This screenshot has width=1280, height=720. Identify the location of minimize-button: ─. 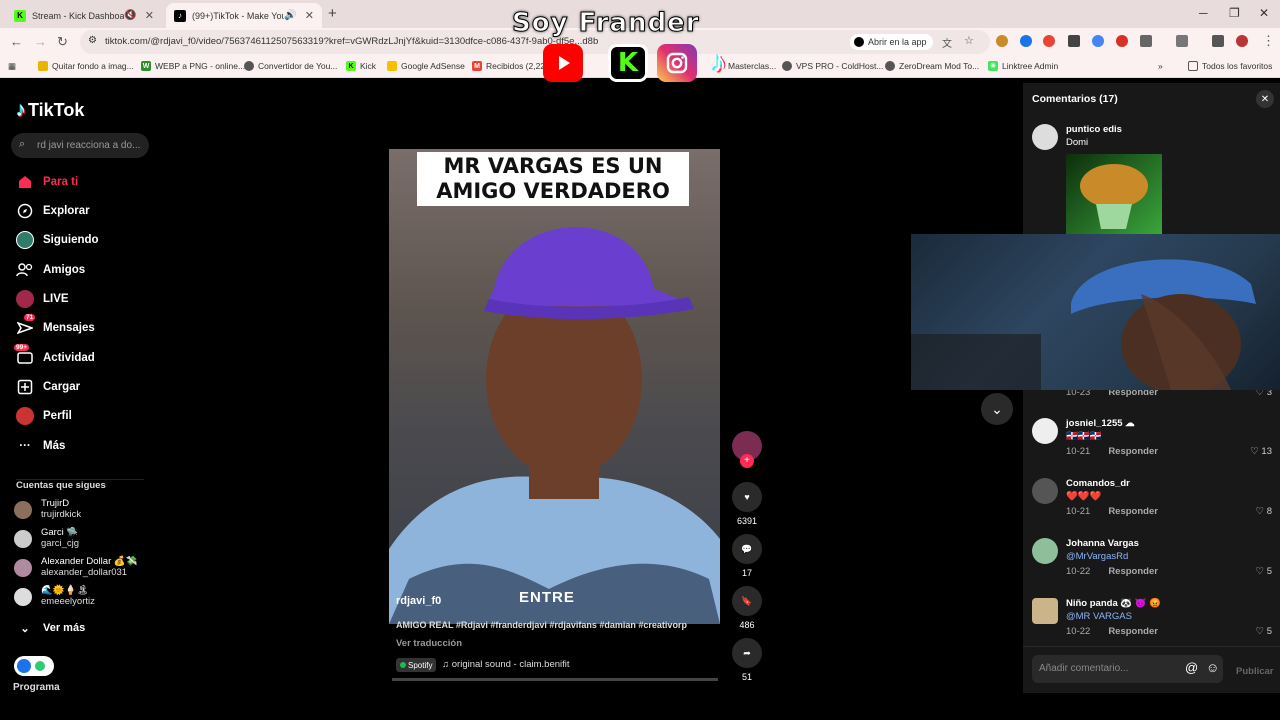
(1203, 13).